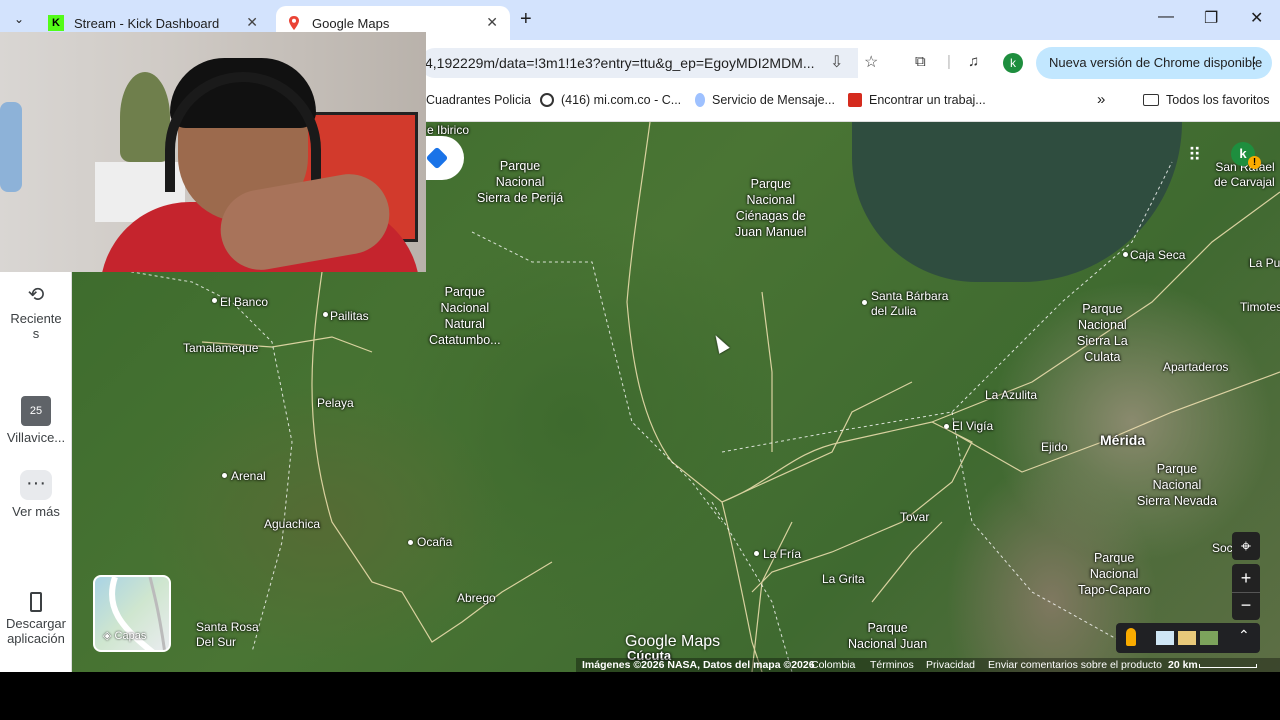 The image size is (1280, 720). What do you see at coordinates (1177, 485) in the screenshot?
I see `park-label: Parque Nacional Sierra Nevada` at bounding box center [1177, 485].